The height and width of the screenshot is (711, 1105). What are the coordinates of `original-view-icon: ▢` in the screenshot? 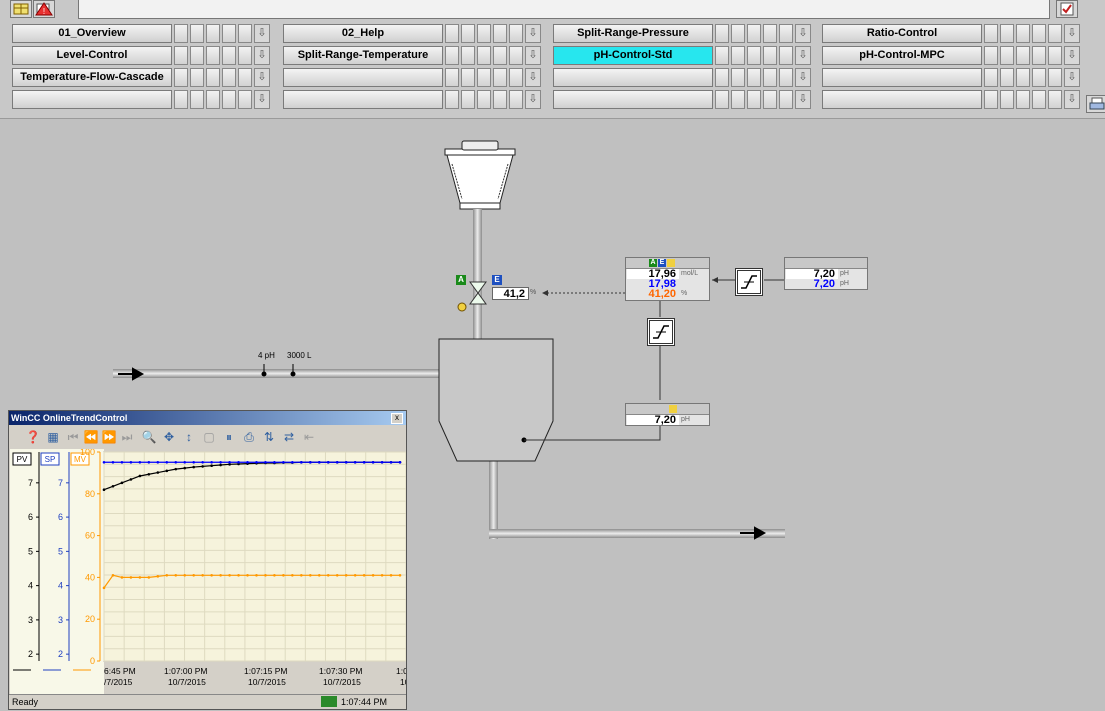 It's located at (209, 437).